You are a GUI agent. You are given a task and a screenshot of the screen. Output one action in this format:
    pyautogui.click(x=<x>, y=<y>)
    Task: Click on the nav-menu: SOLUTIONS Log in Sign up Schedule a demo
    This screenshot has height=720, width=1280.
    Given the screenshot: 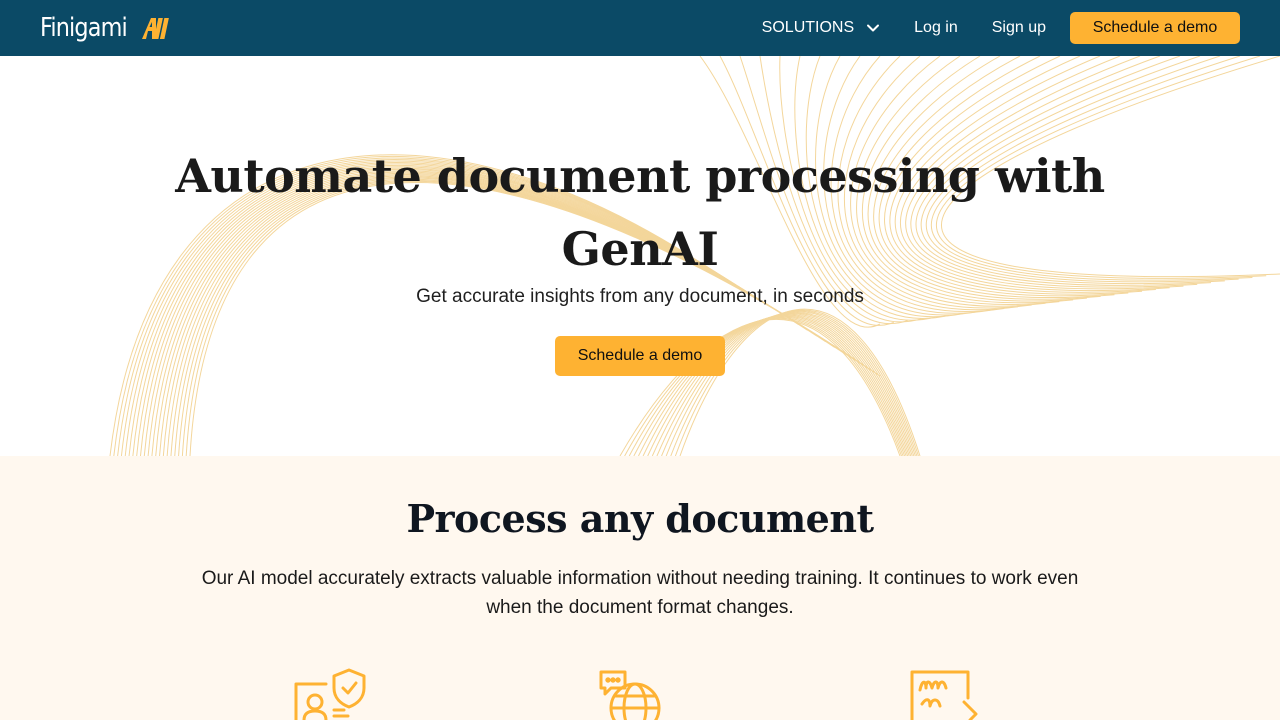 What is the action you would take?
    pyautogui.click(x=1001, y=28)
    